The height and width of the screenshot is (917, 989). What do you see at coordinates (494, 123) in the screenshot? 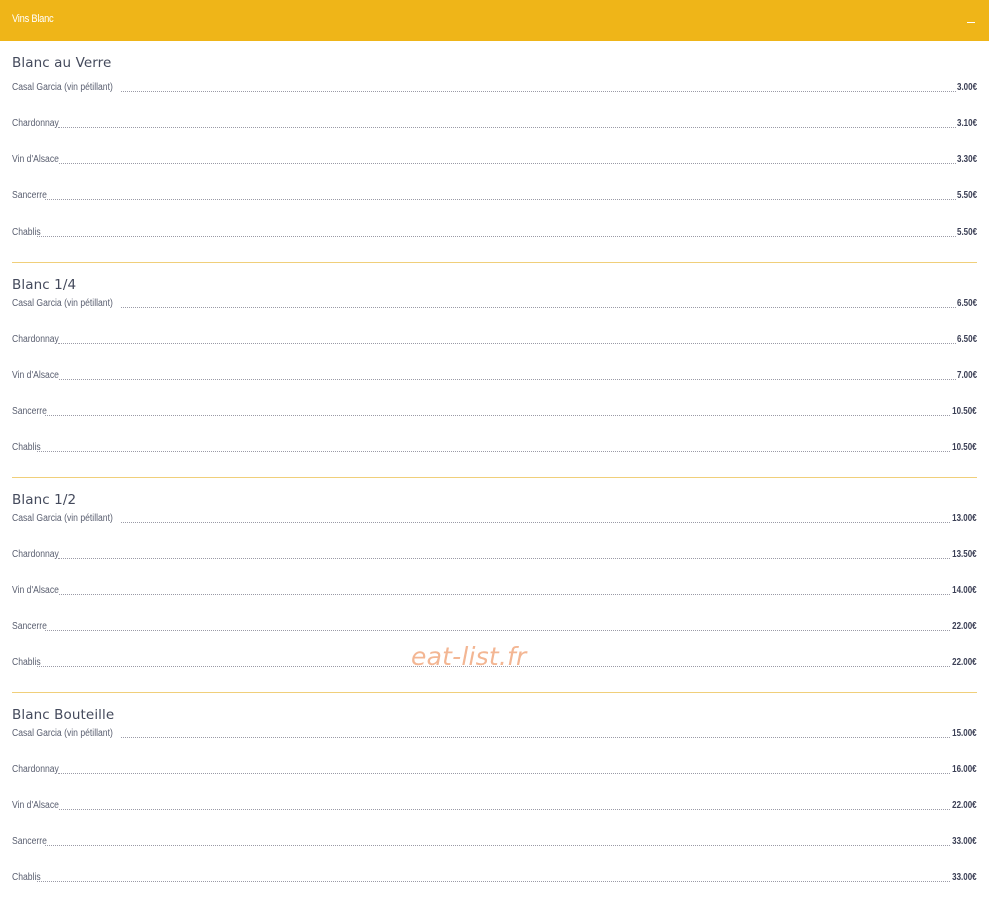
I see `menu-item: Chardonnay 3.10€` at bounding box center [494, 123].